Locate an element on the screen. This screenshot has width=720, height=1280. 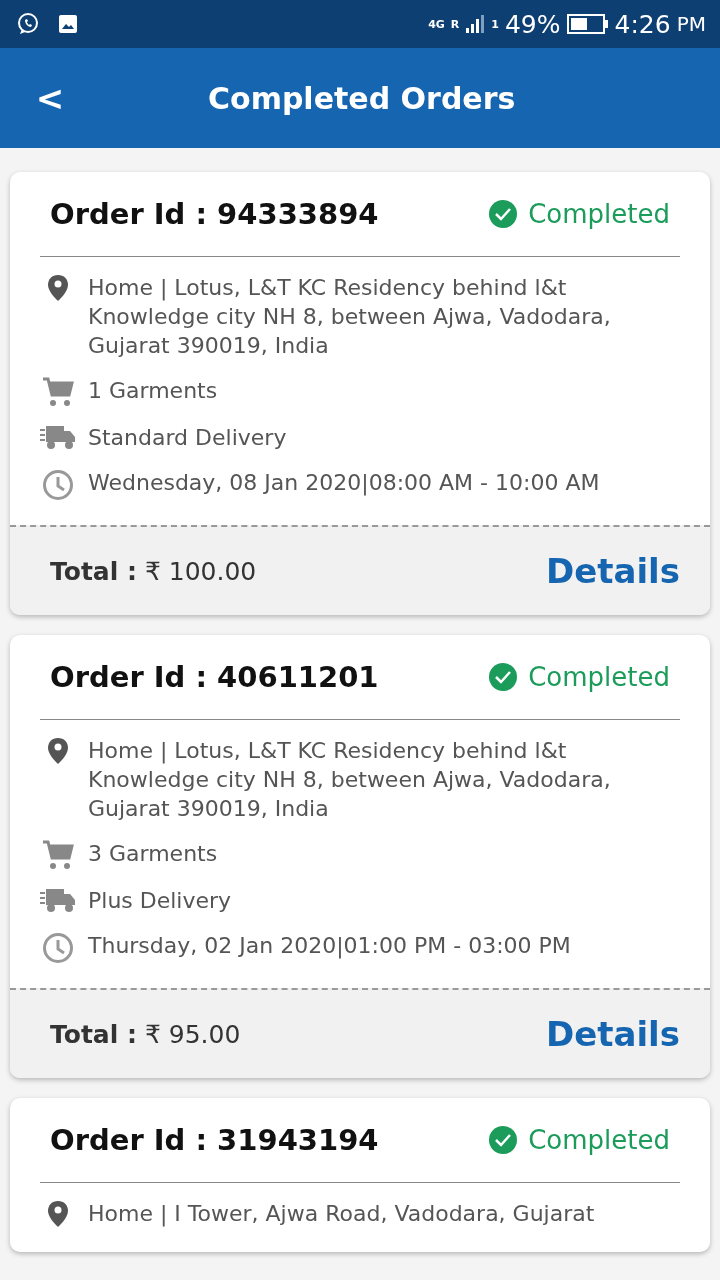
back-button: < is located at coordinates (50, 98).